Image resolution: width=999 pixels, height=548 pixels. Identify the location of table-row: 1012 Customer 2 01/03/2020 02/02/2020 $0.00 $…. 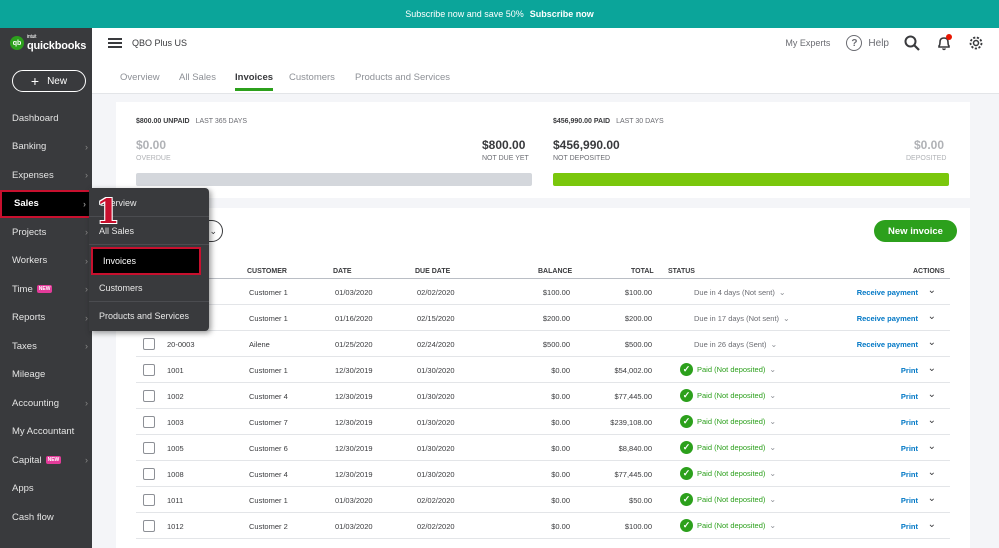
(543, 526).